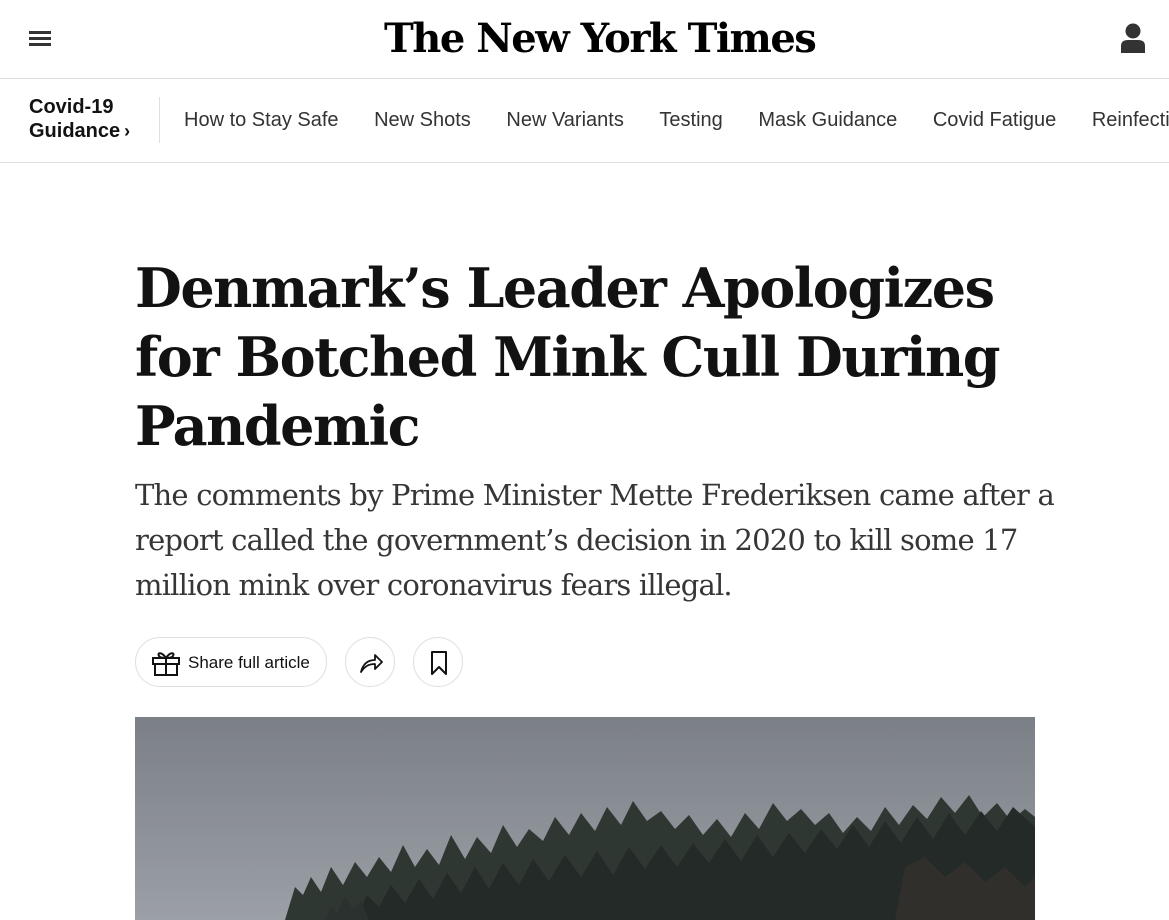  What do you see at coordinates (827, 120) in the screenshot?
I see `nav-link-mask-guidance: Mask Guidance` at bounding box center [827, 120].